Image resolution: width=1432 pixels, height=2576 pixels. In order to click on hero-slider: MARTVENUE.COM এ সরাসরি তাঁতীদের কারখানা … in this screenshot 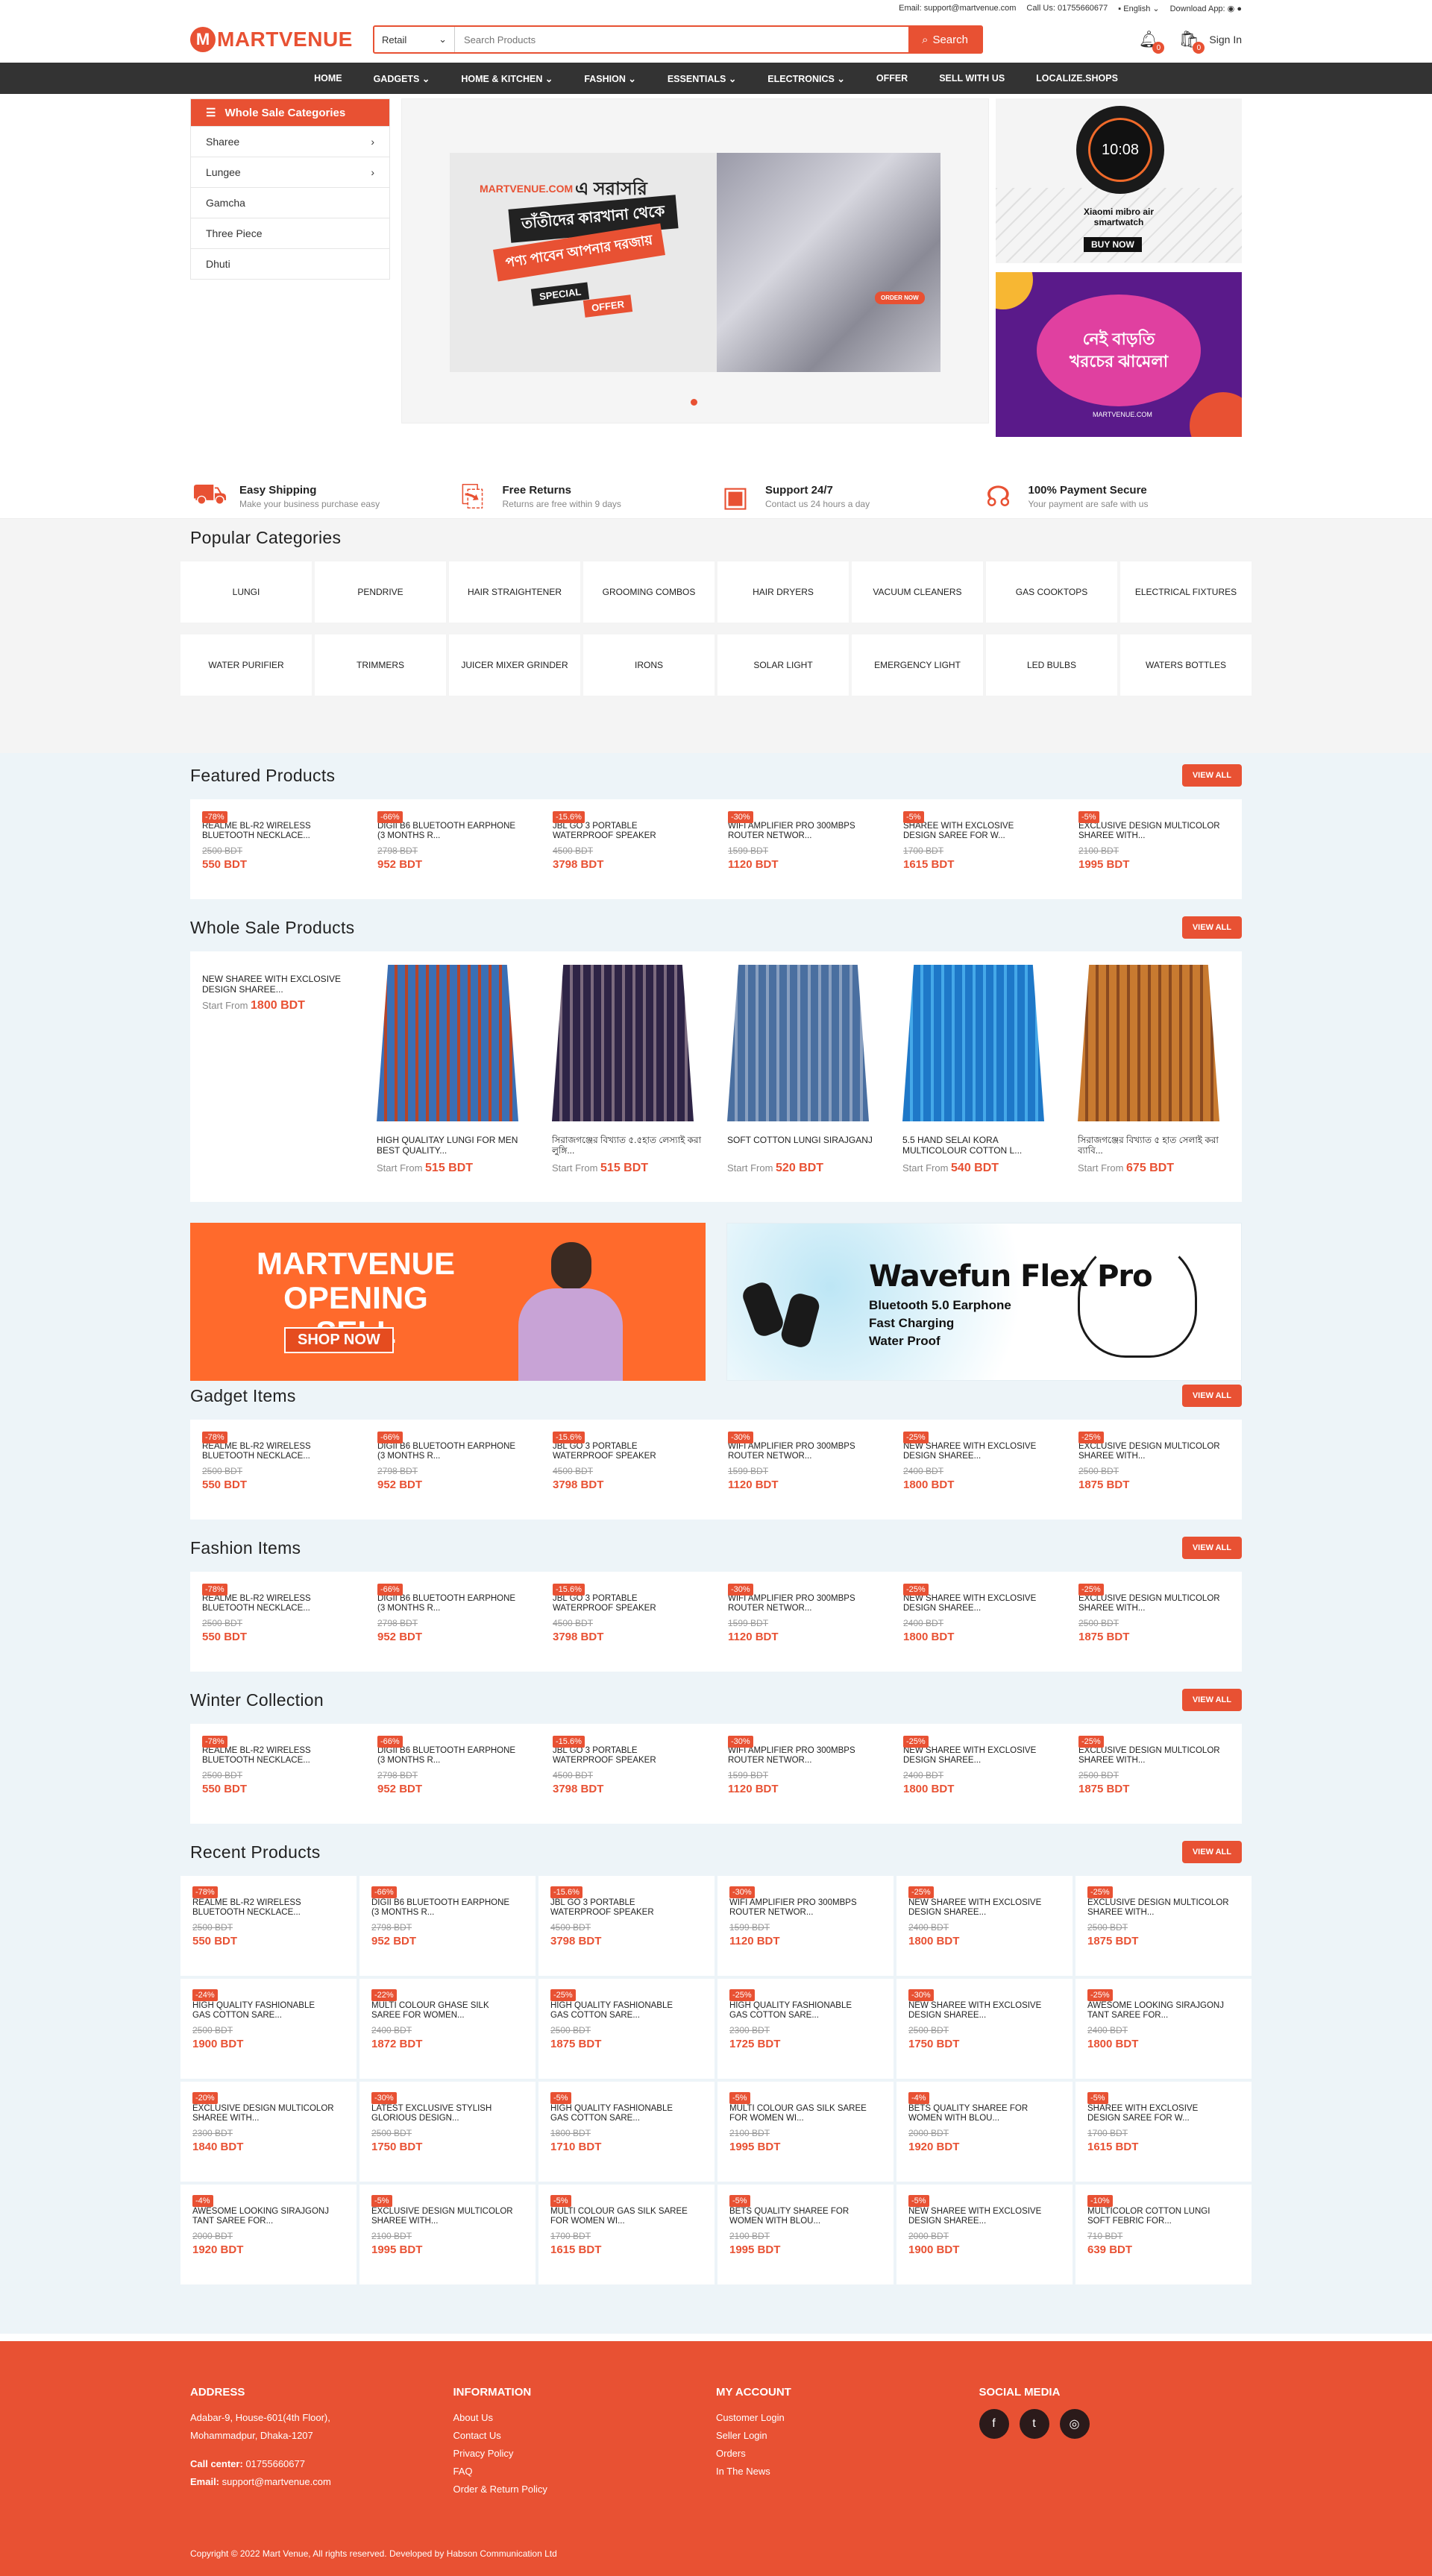, I will do `click(695, 260)`.